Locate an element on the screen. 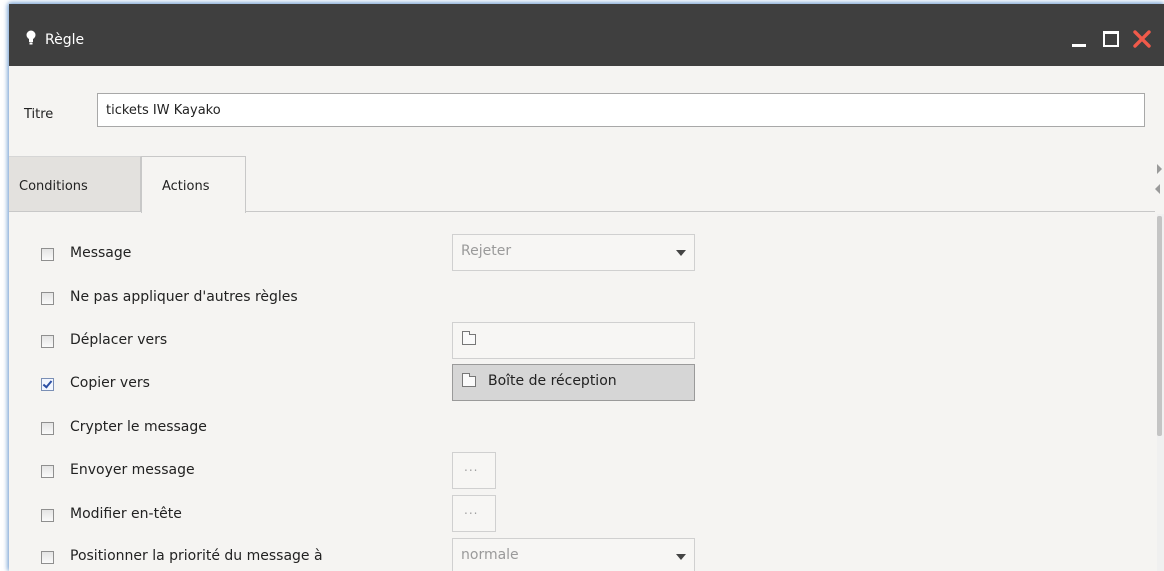  action-row-move-to: Déplacer vers is located at coordinates (211, 342).